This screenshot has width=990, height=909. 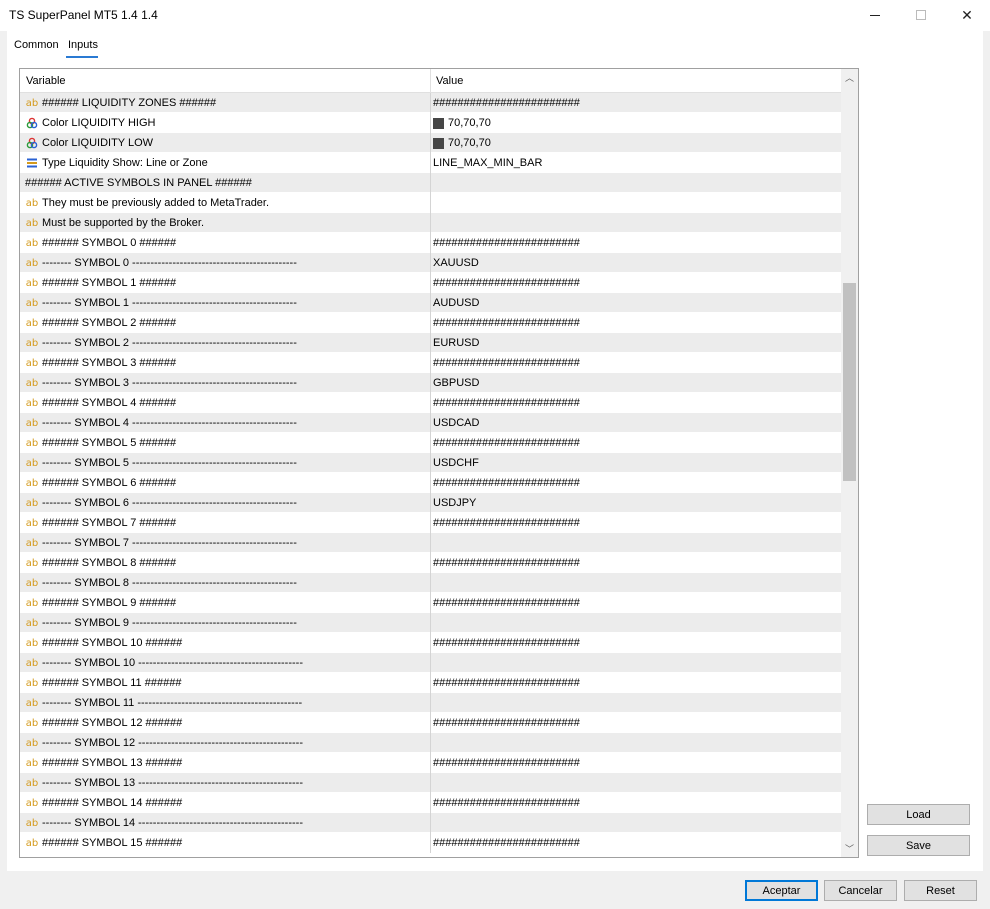 What do you see at coordinates (849, 77) in the screenshot?
I see `scroll-up-button: ︿` at bounding box center [849, 77].